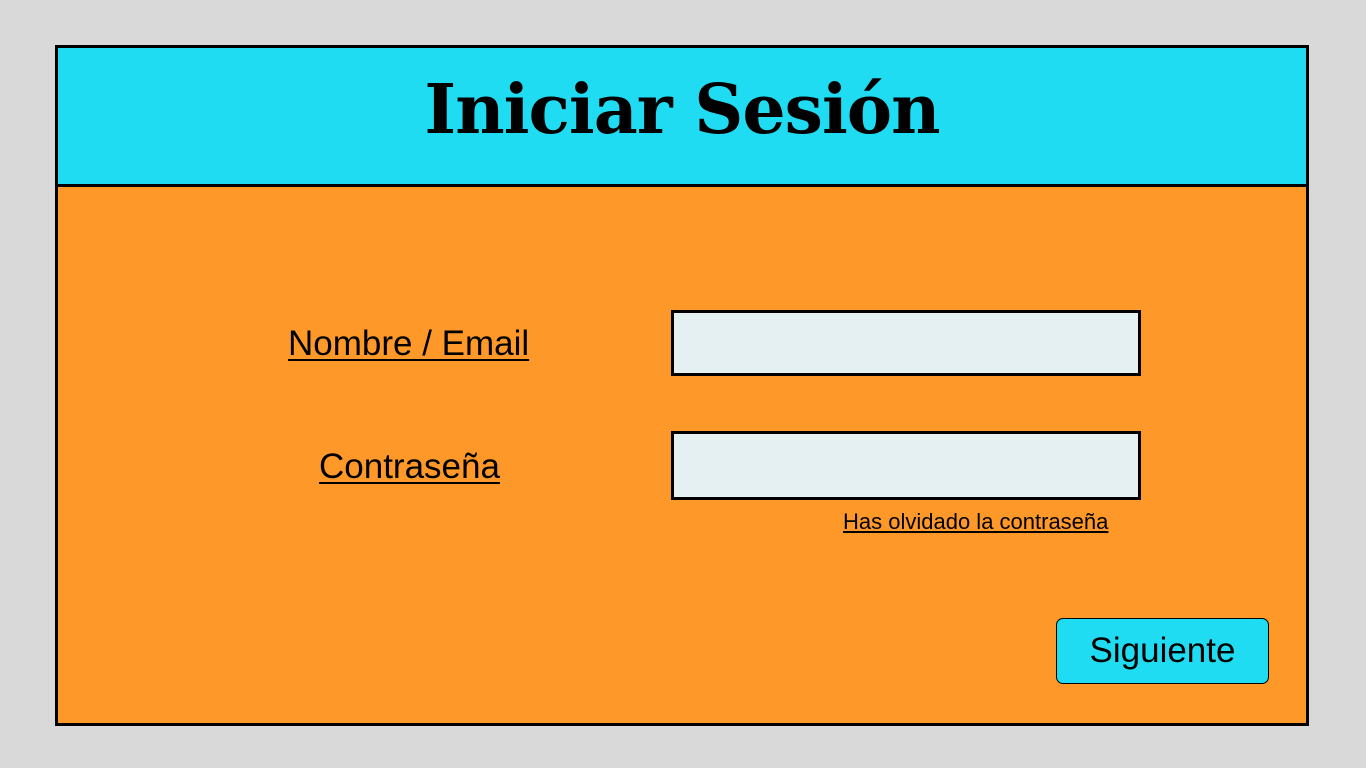  Describe the element at coordinates (906, 343) in the screenshot. I see `username-email-input` at that location.